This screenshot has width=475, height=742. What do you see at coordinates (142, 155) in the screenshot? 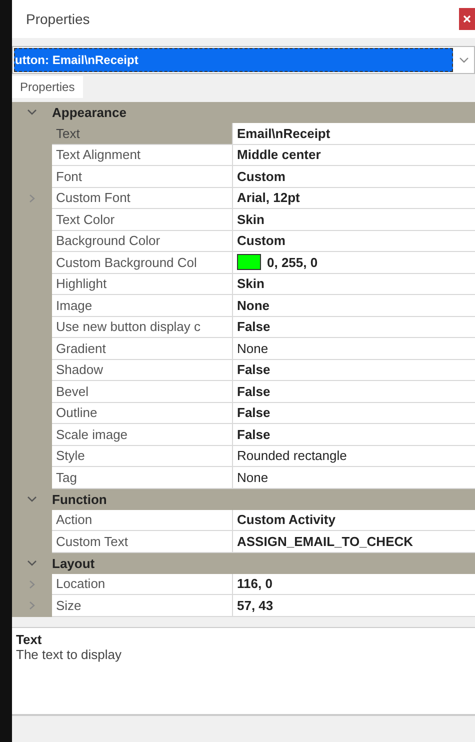
I see `property-name: Text Alignment` at bounding box center [142, 155].